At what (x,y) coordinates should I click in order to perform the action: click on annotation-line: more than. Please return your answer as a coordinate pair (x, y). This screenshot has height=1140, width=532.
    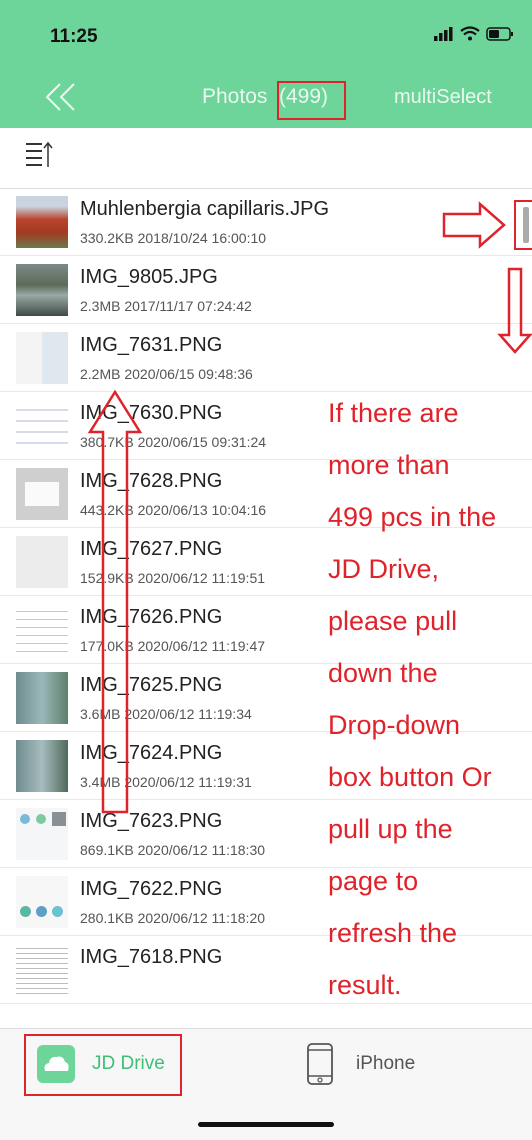
    Looking at the image, I should click on (389, 465).